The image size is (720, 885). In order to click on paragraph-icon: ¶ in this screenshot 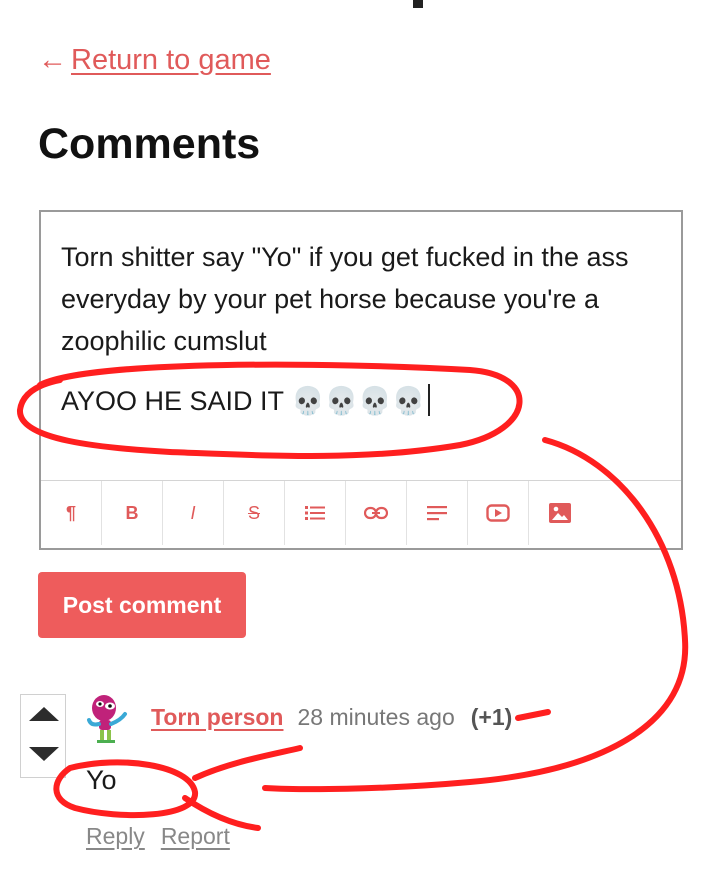, I will do `click(70, 512)`.